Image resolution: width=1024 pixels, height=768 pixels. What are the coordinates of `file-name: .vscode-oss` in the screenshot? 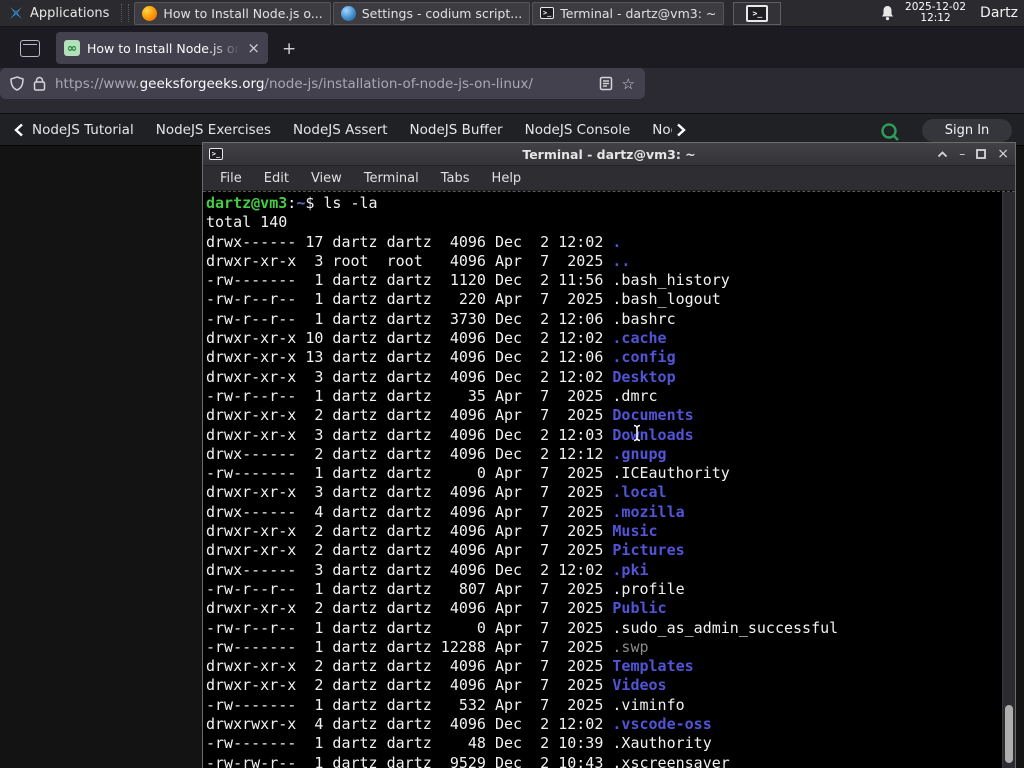 It's located at (662, 724).